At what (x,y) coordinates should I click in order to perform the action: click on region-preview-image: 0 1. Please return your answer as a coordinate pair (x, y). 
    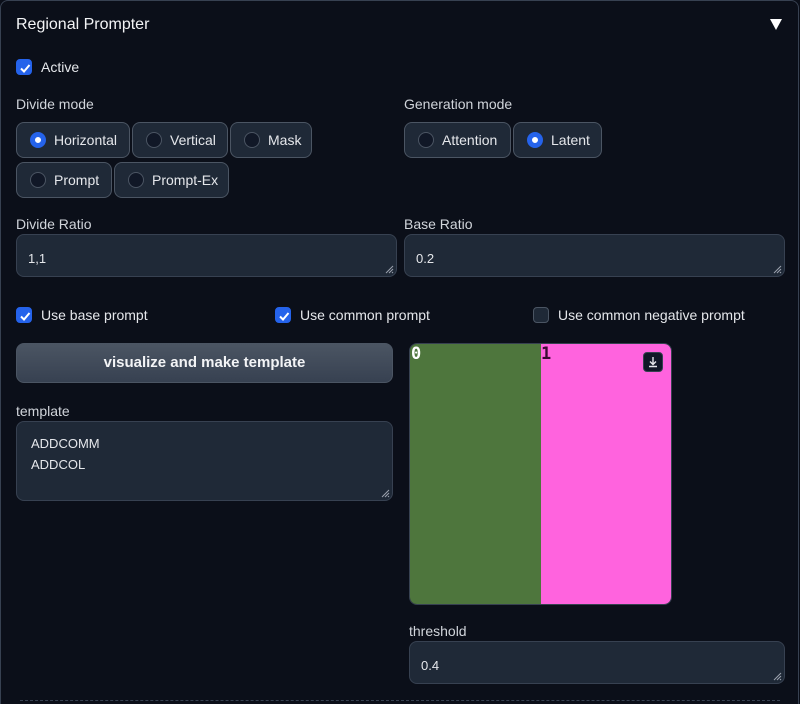
    Looking at the image, I should click on (540, 474).